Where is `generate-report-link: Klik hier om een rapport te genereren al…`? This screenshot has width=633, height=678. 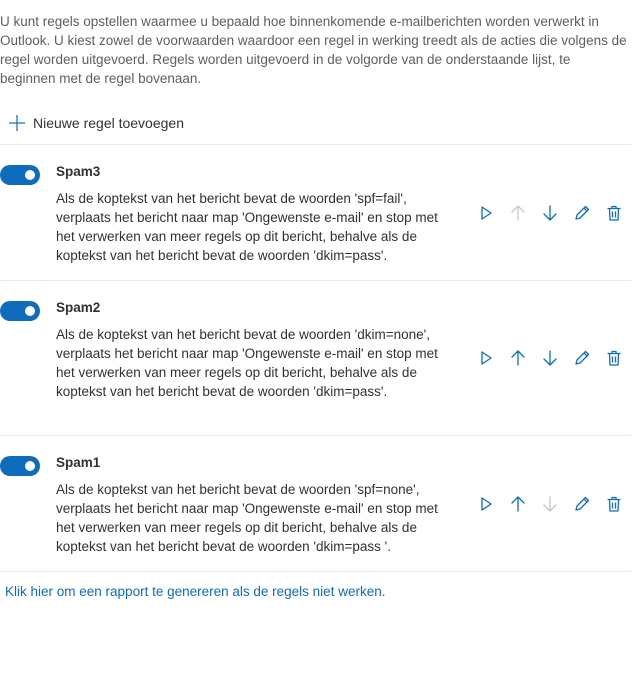
generate-report-link: Klik hier om een rapport te genereren al… is located at coordinates (195, 591).